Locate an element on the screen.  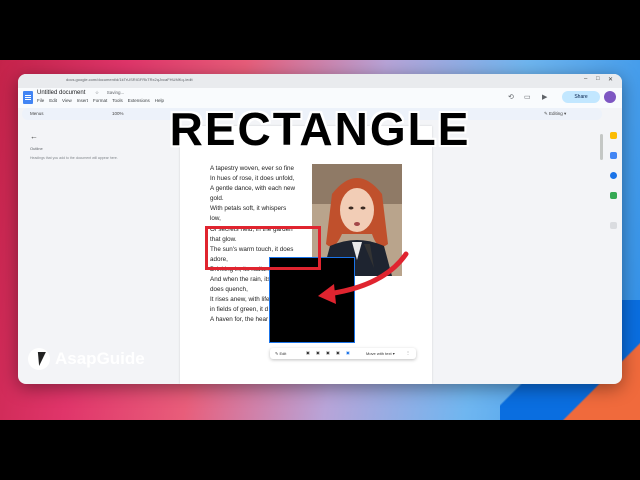
wrap-inline-icon: ▣ is located at coordinates (308, 352).